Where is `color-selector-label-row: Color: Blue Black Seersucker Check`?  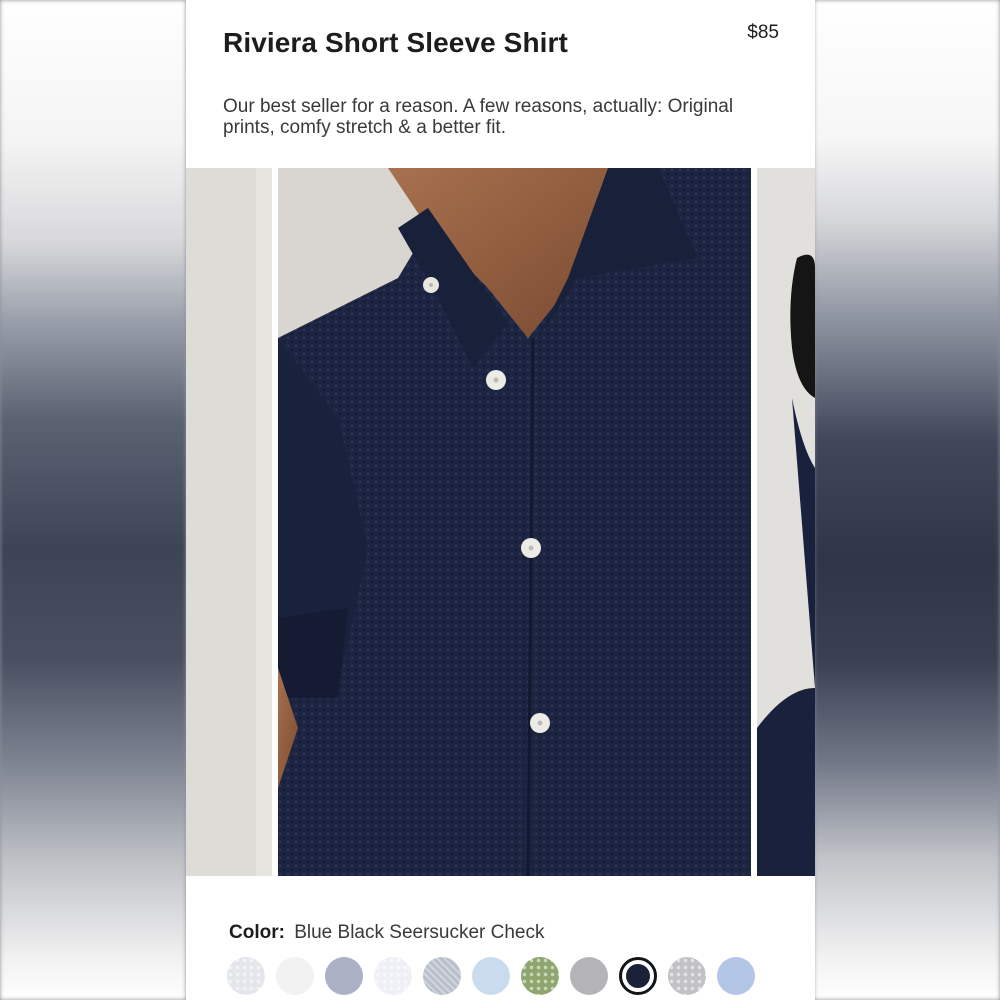 color-selector-label-row: Color: Blue Black Seersucker Check is located at coordinates (387, 933).